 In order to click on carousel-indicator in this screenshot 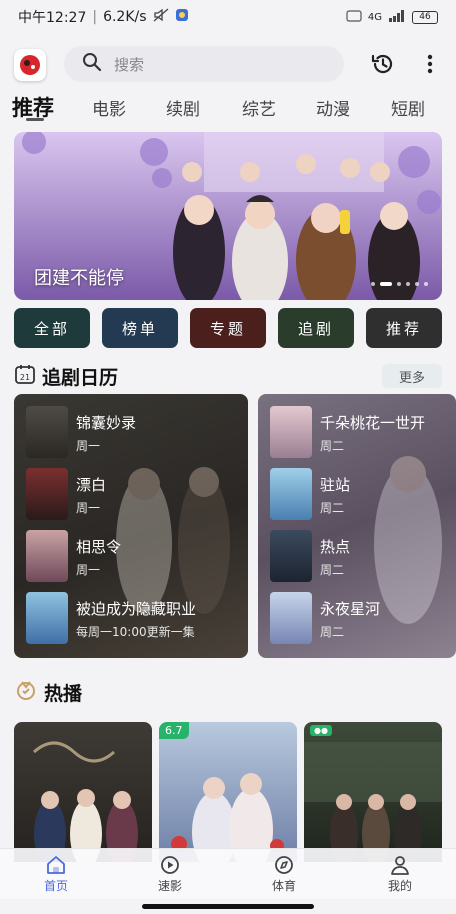, I will do `click(399, 284)`.